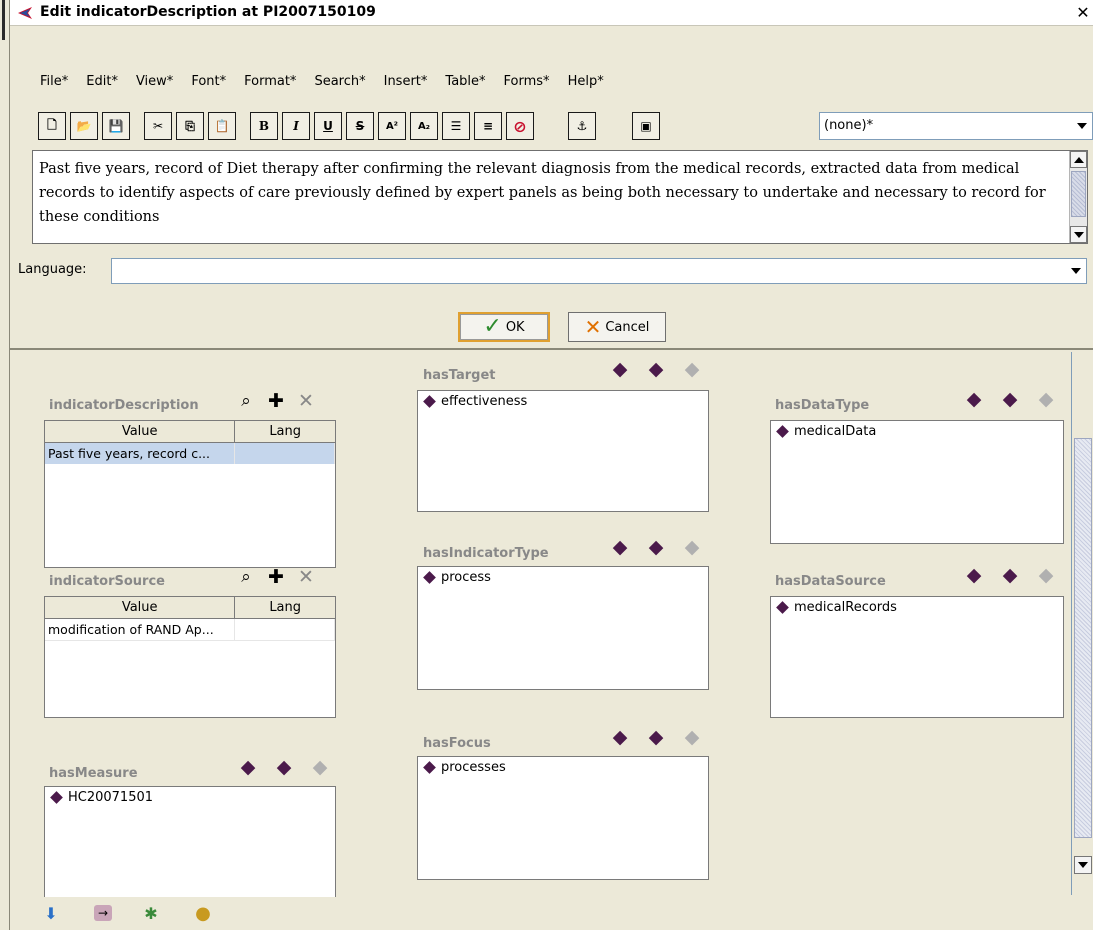  What do you see at coordinates (296, 126) in the screenshot?
I see `italic-button: I` at bounding box center [296, 126].